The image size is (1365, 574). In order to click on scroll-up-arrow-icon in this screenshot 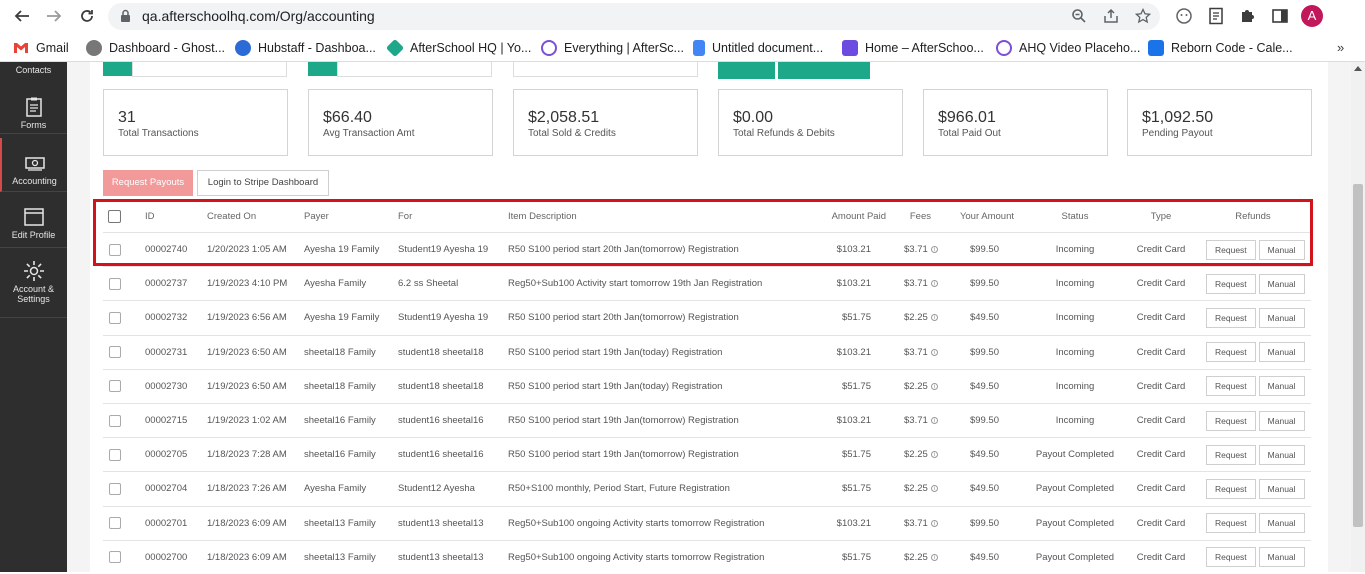, I will do `click(1358, 68)`.